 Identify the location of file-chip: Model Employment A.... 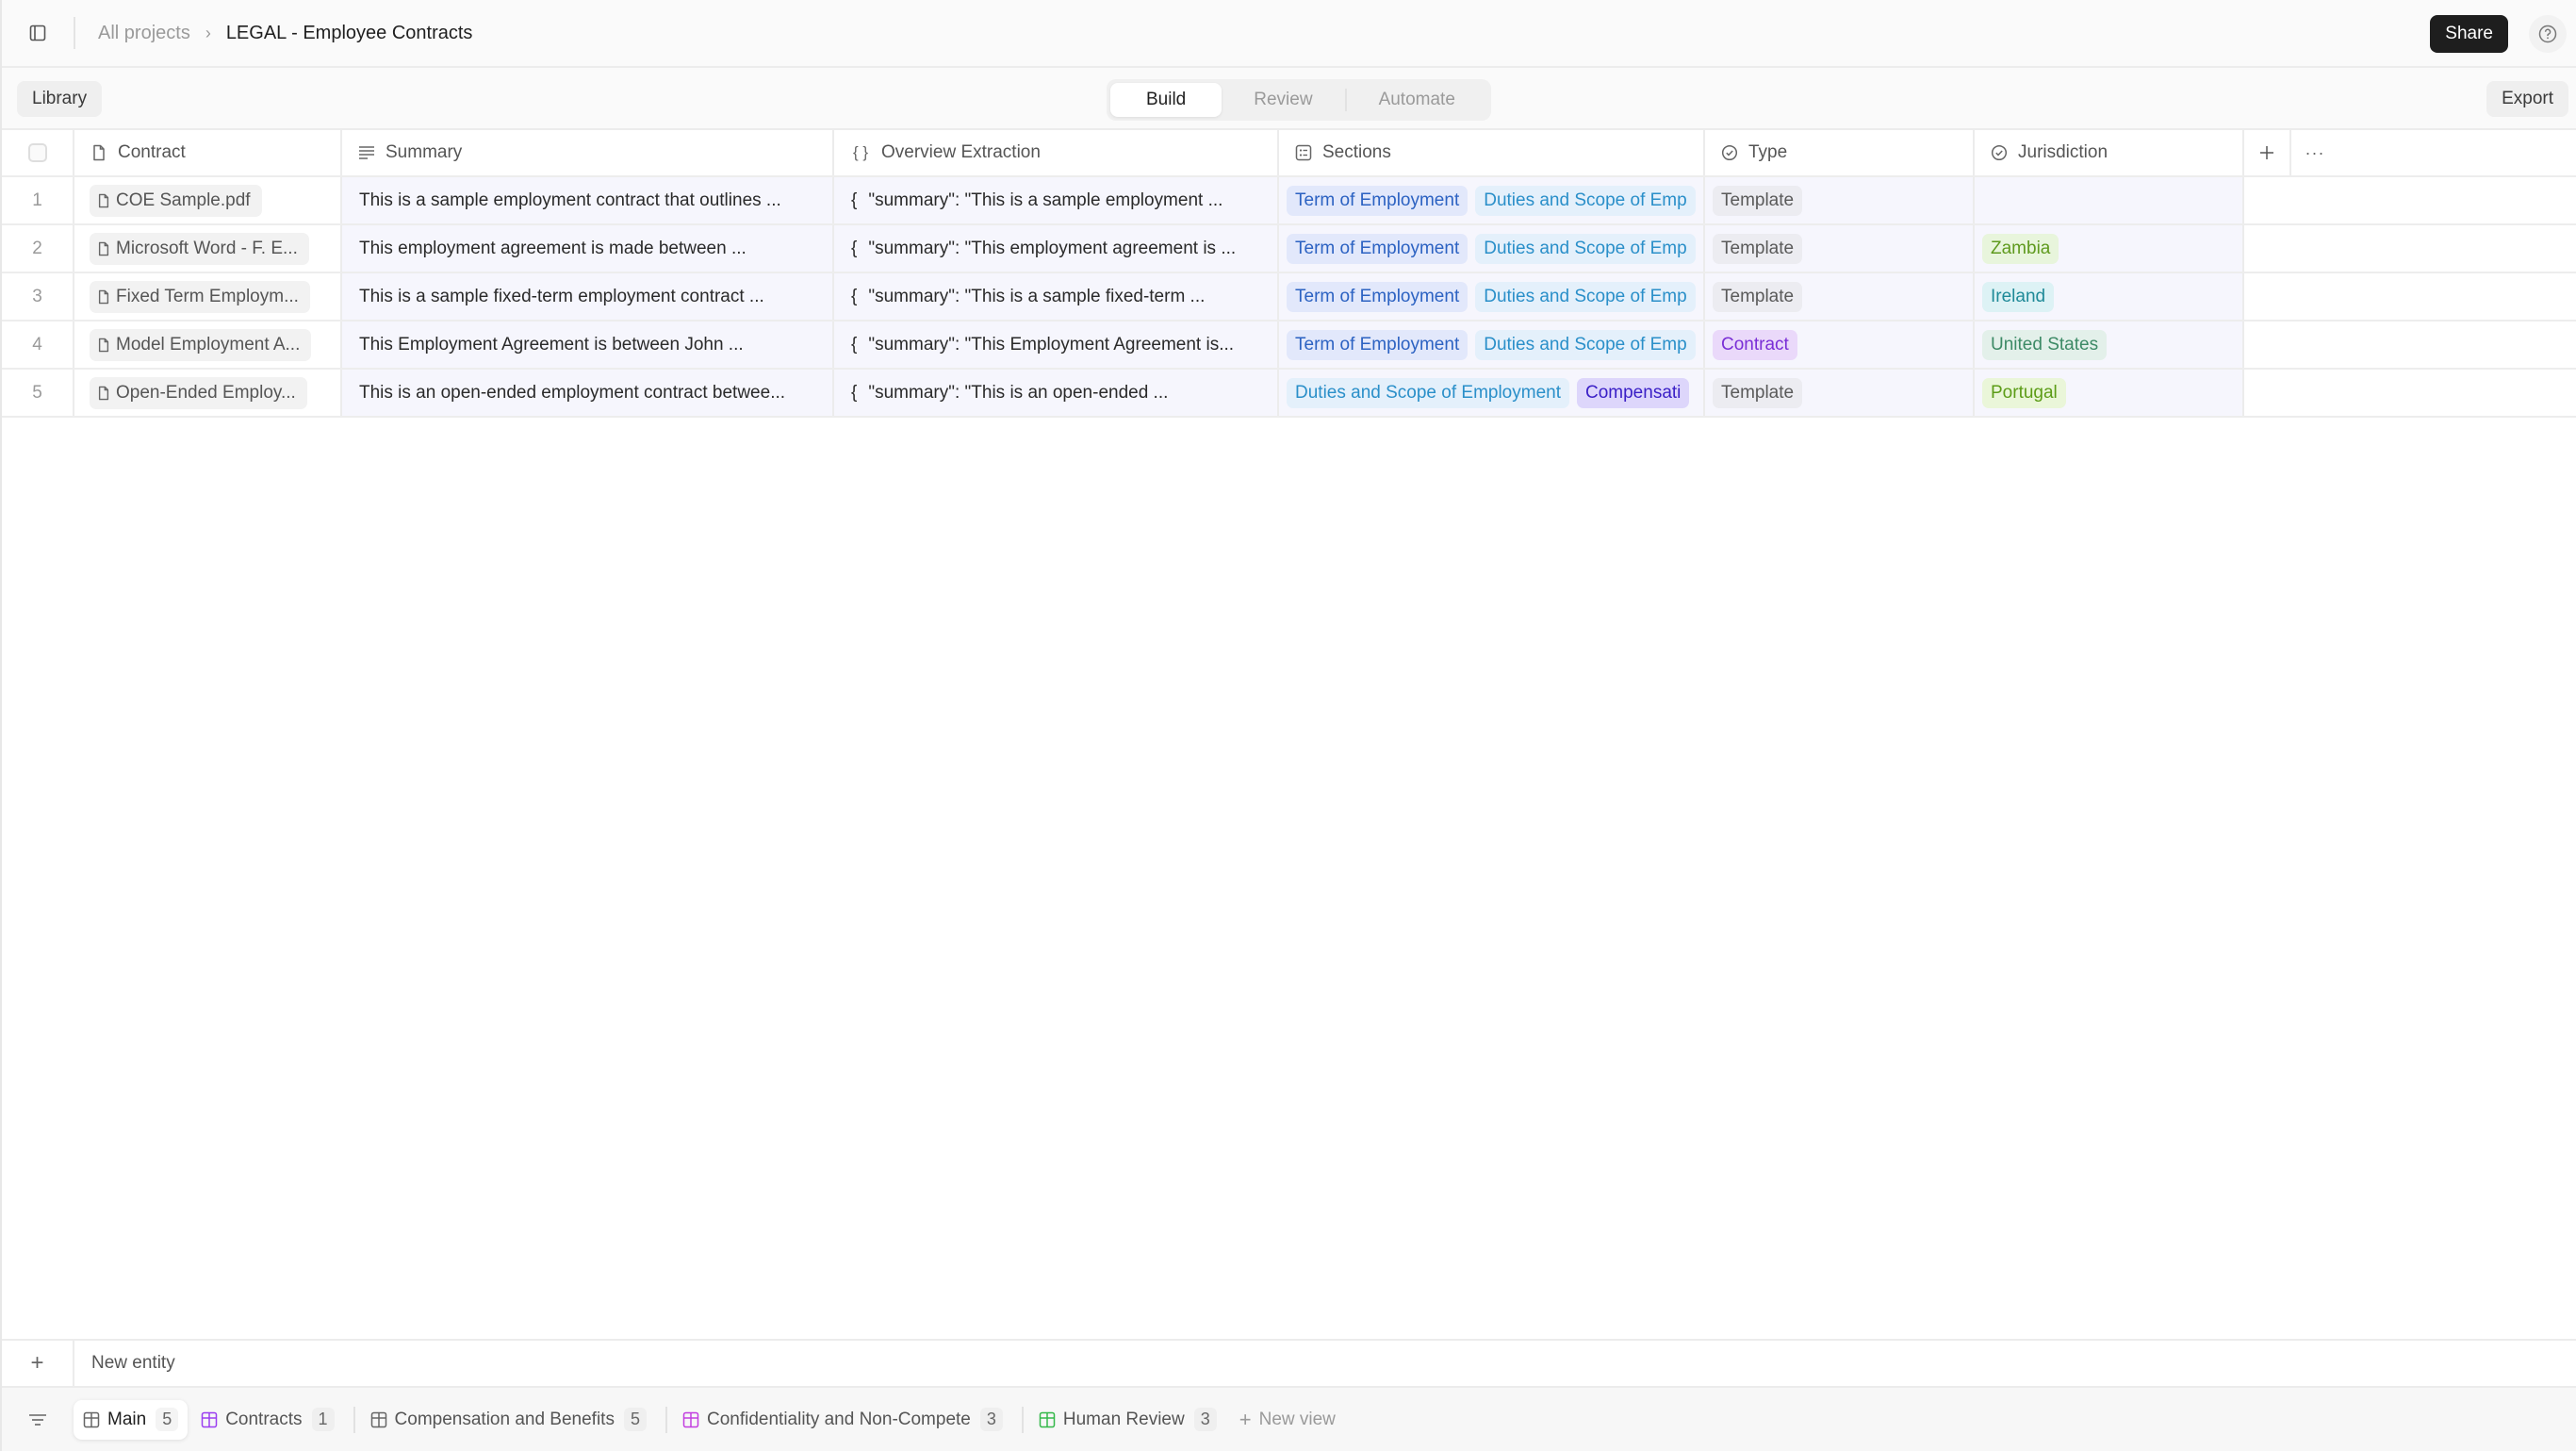
(201, 344).